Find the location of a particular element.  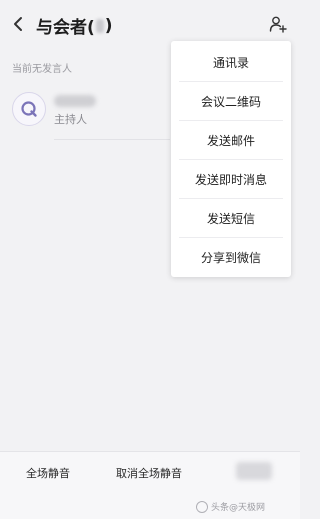

mute-all-button: 全场静音 is located at coordinates (48, 473).